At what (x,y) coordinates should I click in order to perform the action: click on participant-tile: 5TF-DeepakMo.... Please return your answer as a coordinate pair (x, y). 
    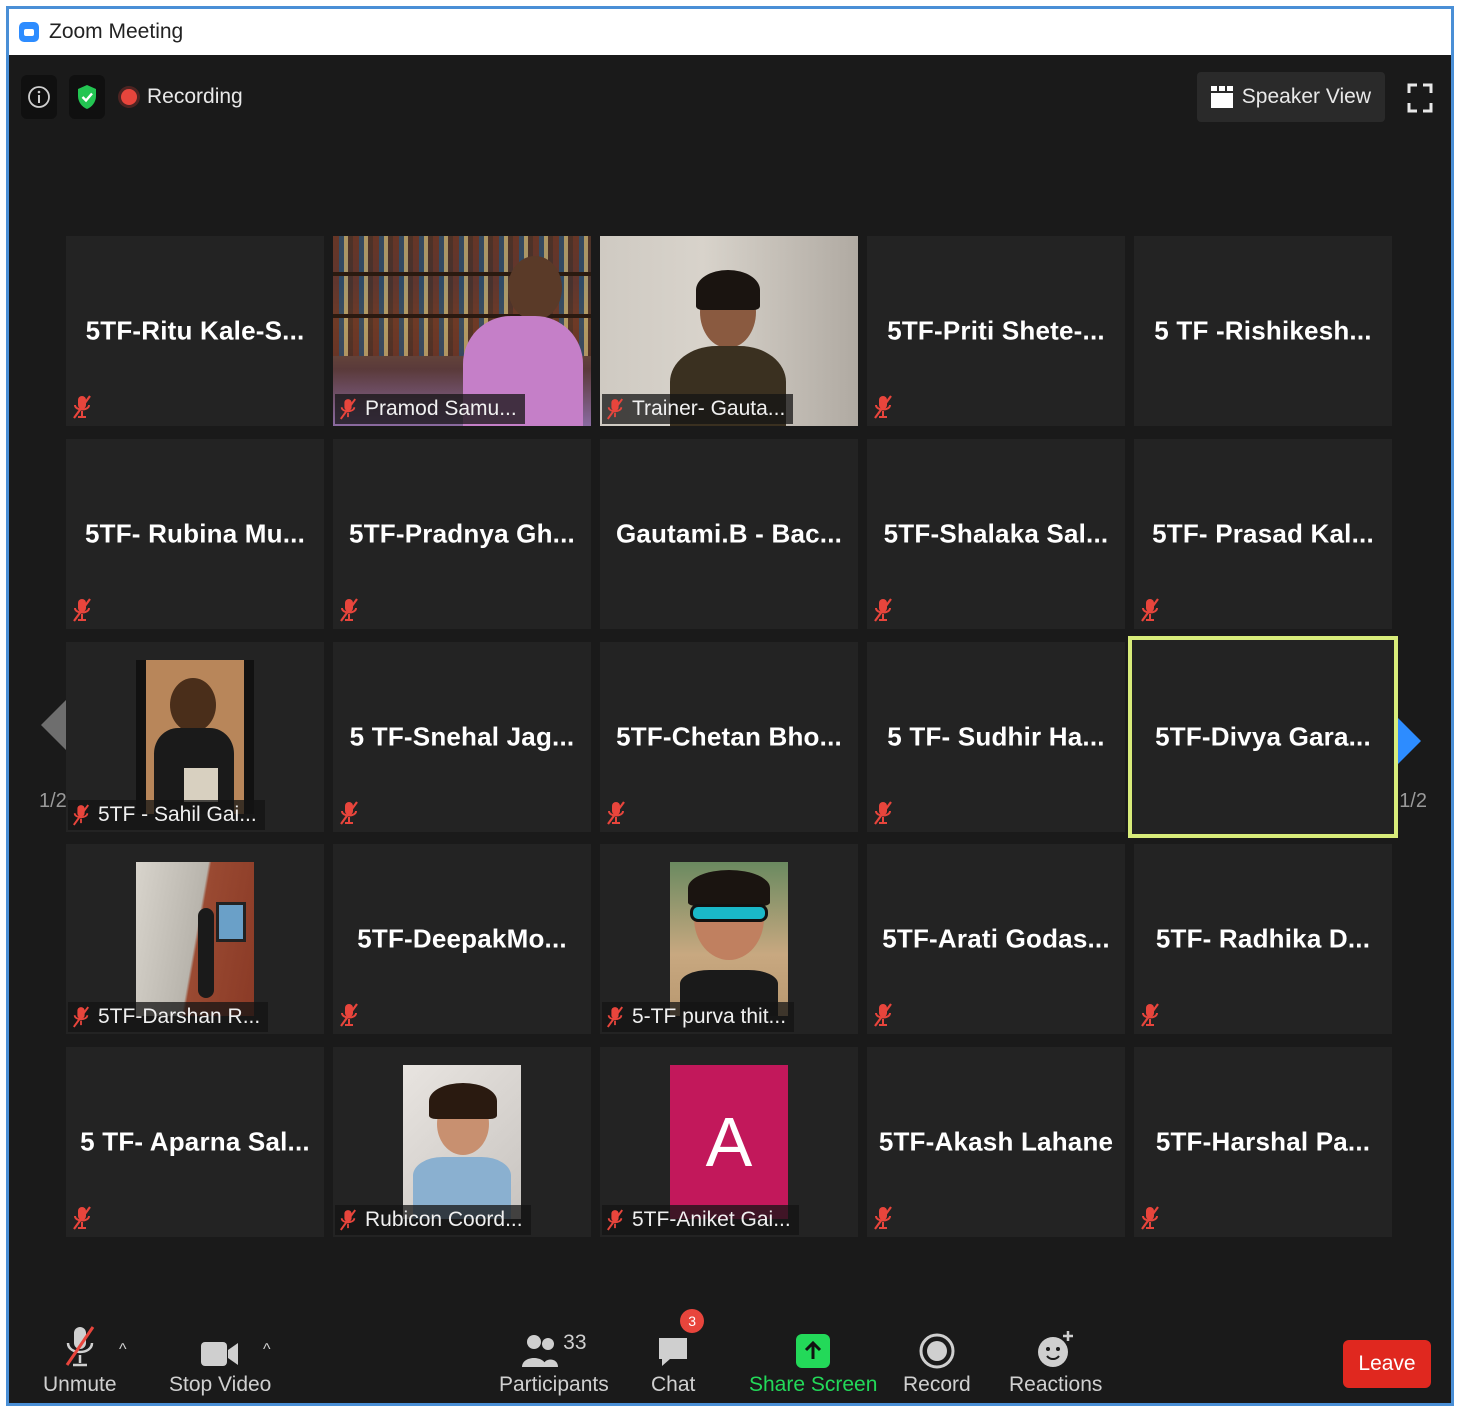
    Looking at the image, I should click on (462, 939).